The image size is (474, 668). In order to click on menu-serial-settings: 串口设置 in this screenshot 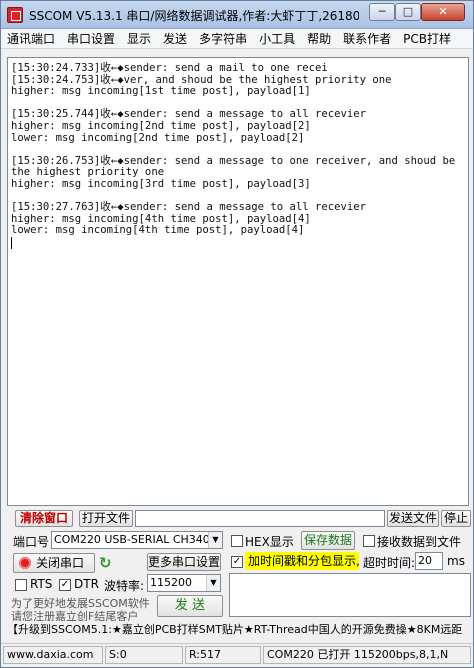, I will do `click(91, 38)`.